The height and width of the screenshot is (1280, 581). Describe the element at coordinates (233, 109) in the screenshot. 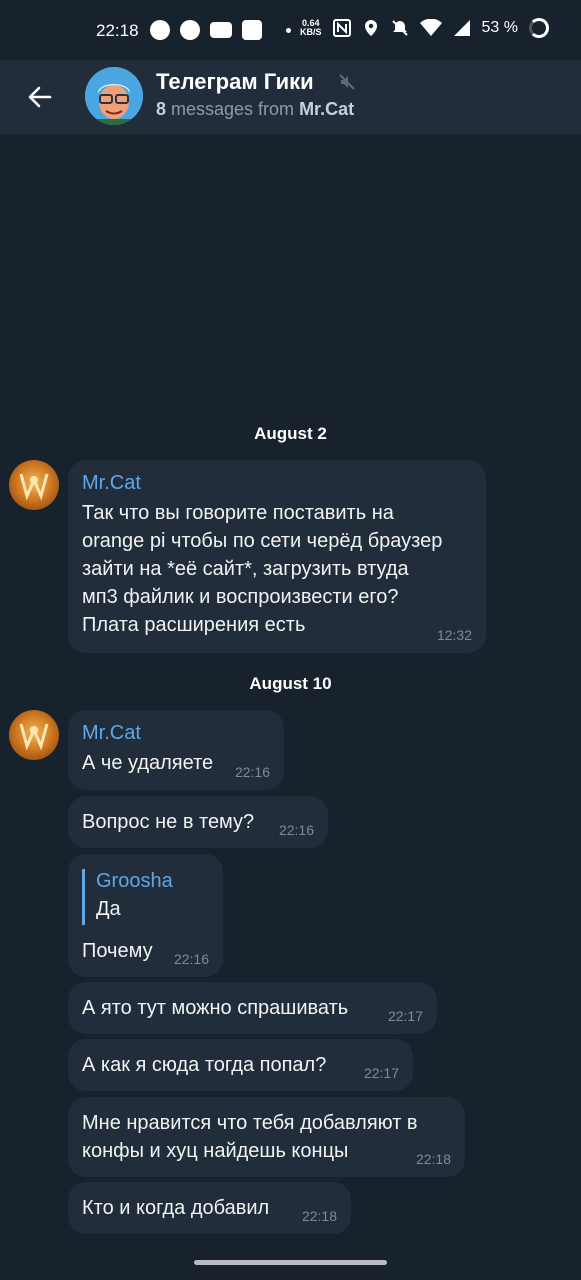

I see `subtitle-text: messages from` at that location.